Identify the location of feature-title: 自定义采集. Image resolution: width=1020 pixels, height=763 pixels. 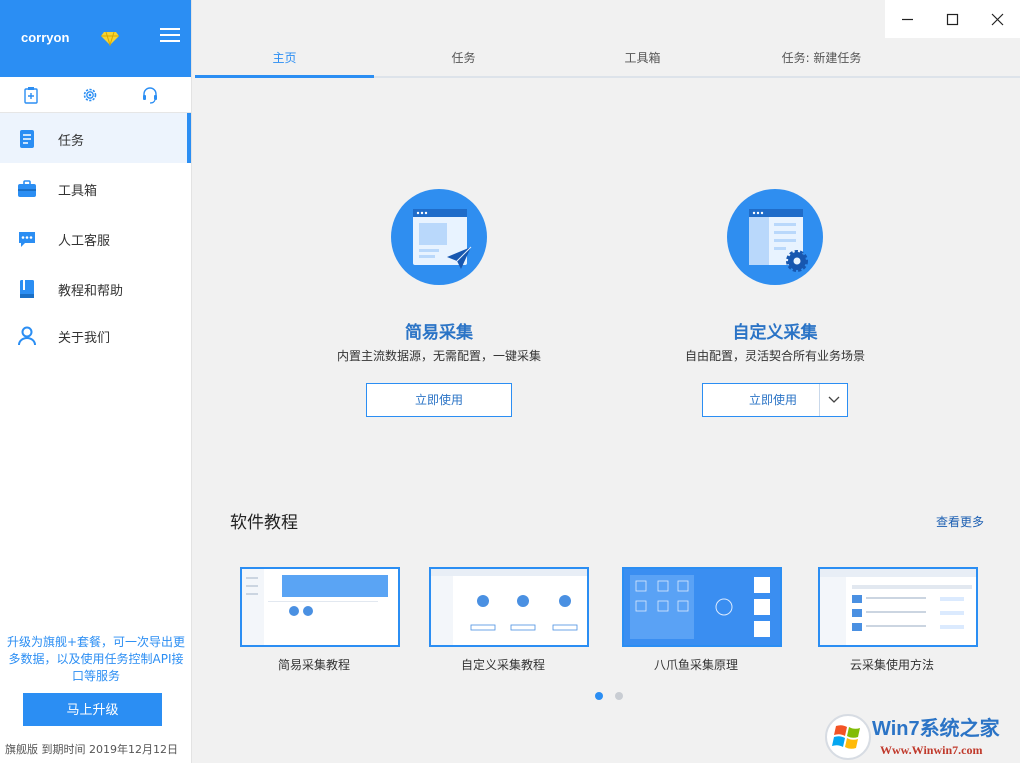
(775, 333).